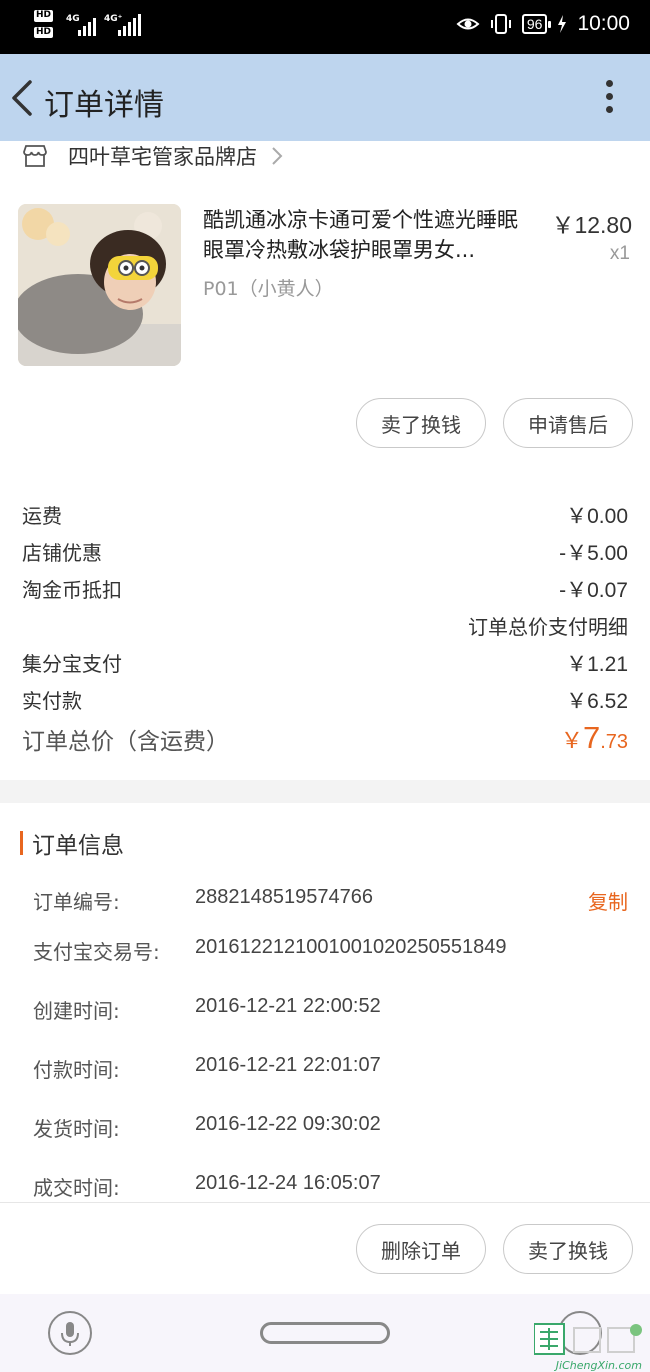  What do you see at coordinates (325, 589) in the screenshot?
I see `fee-row: 淘金币抵扣 -￥0.07` at bounding box center [325, 589].